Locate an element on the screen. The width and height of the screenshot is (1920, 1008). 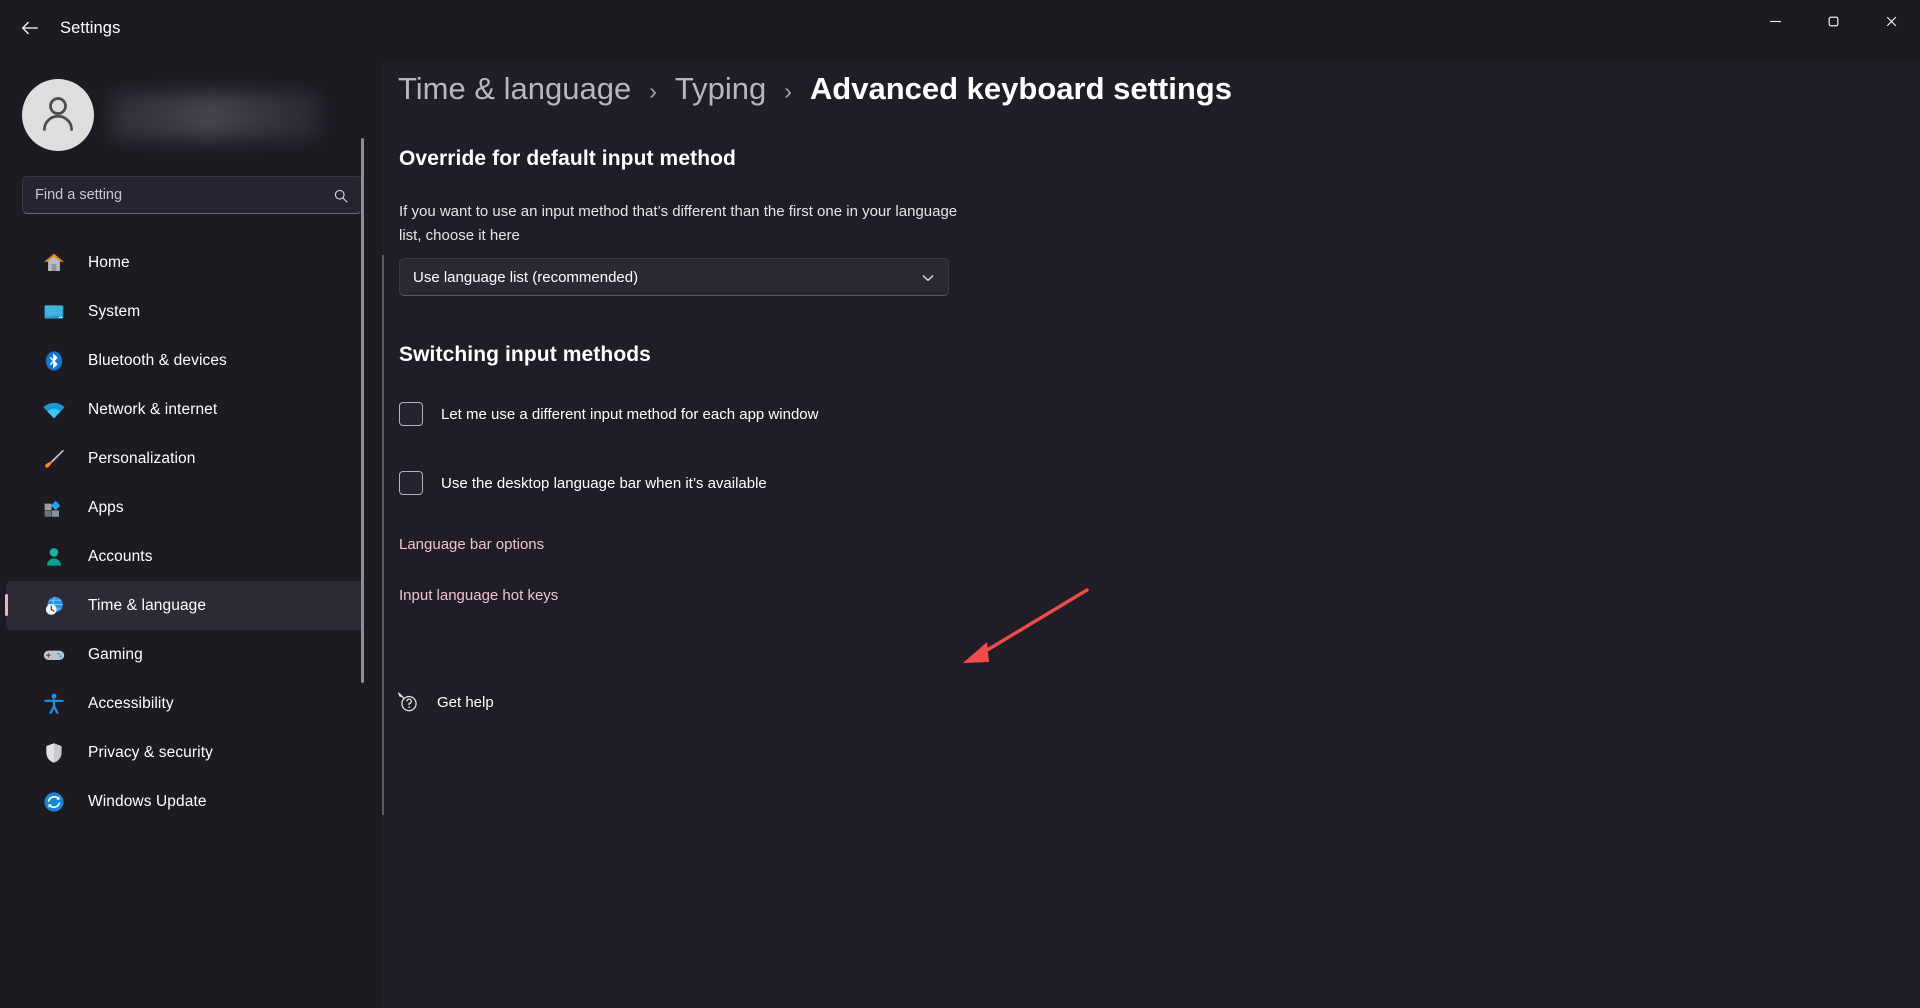
get-help-link: Get help is located at coordinates (444, 702).